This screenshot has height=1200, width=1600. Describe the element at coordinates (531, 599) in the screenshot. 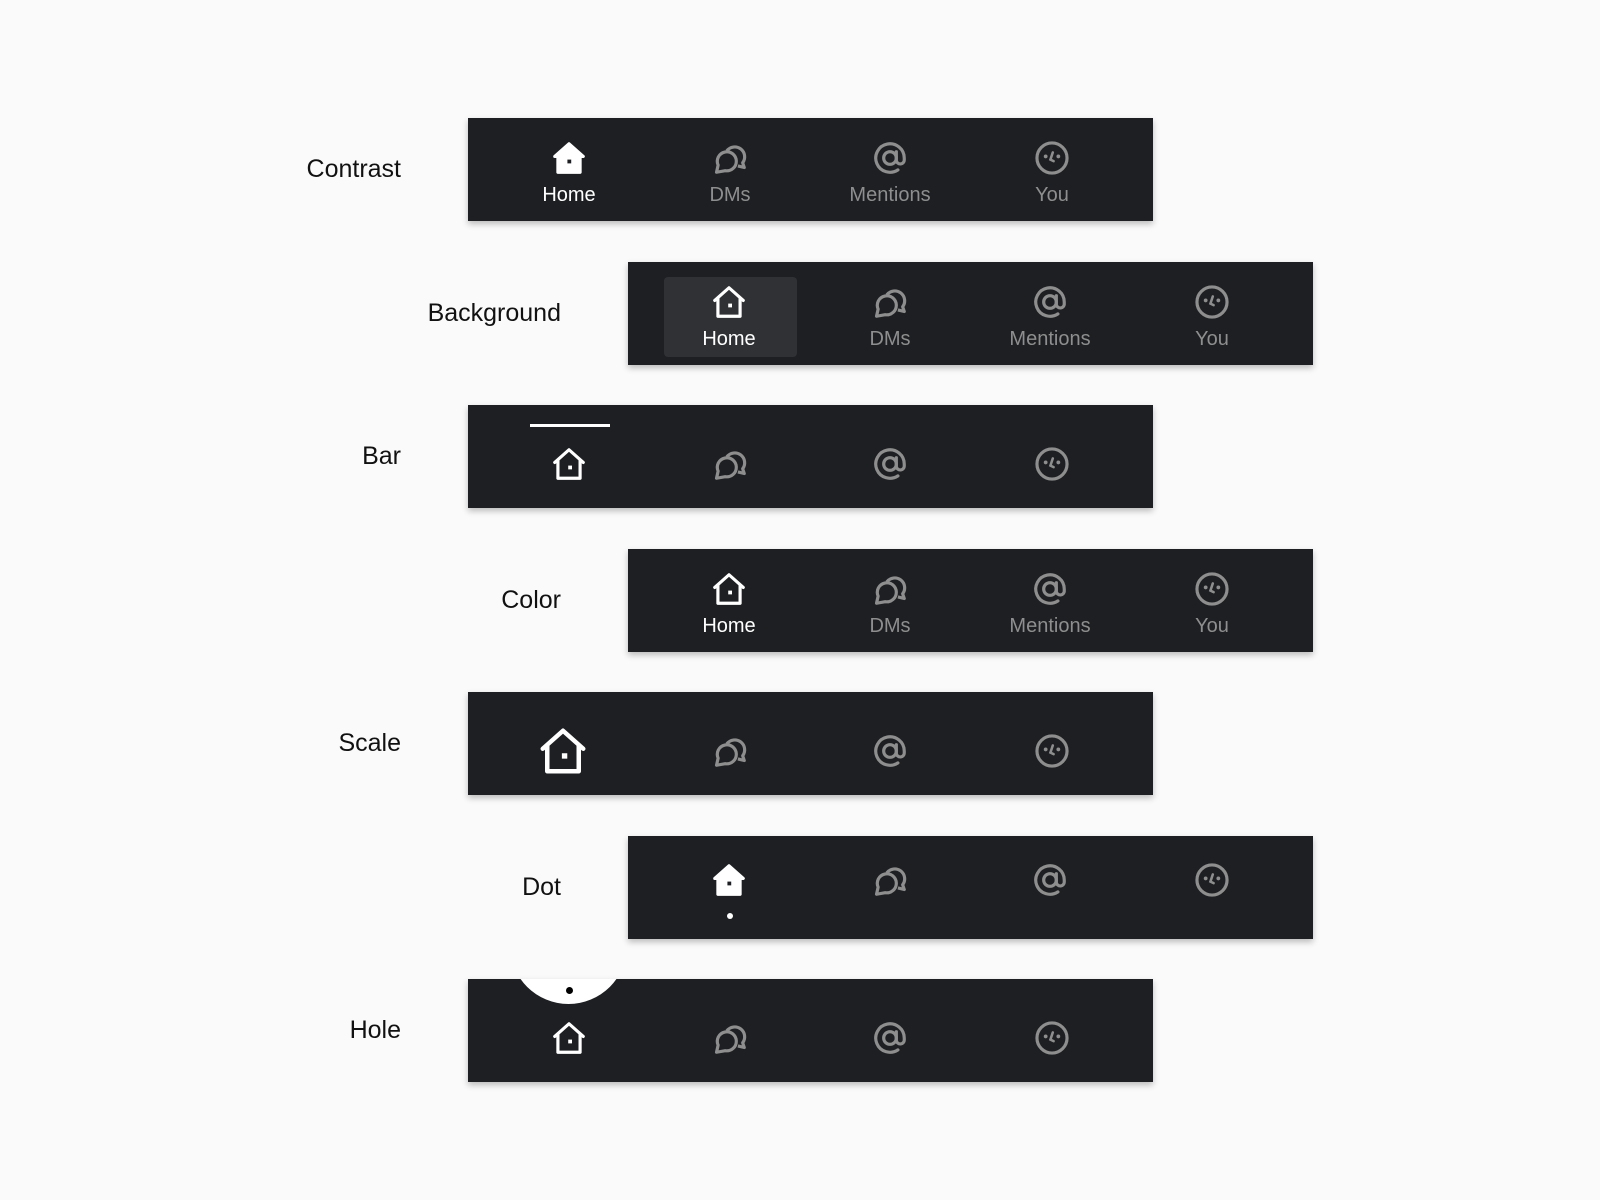

I see `row-label-color: Color` at that location.